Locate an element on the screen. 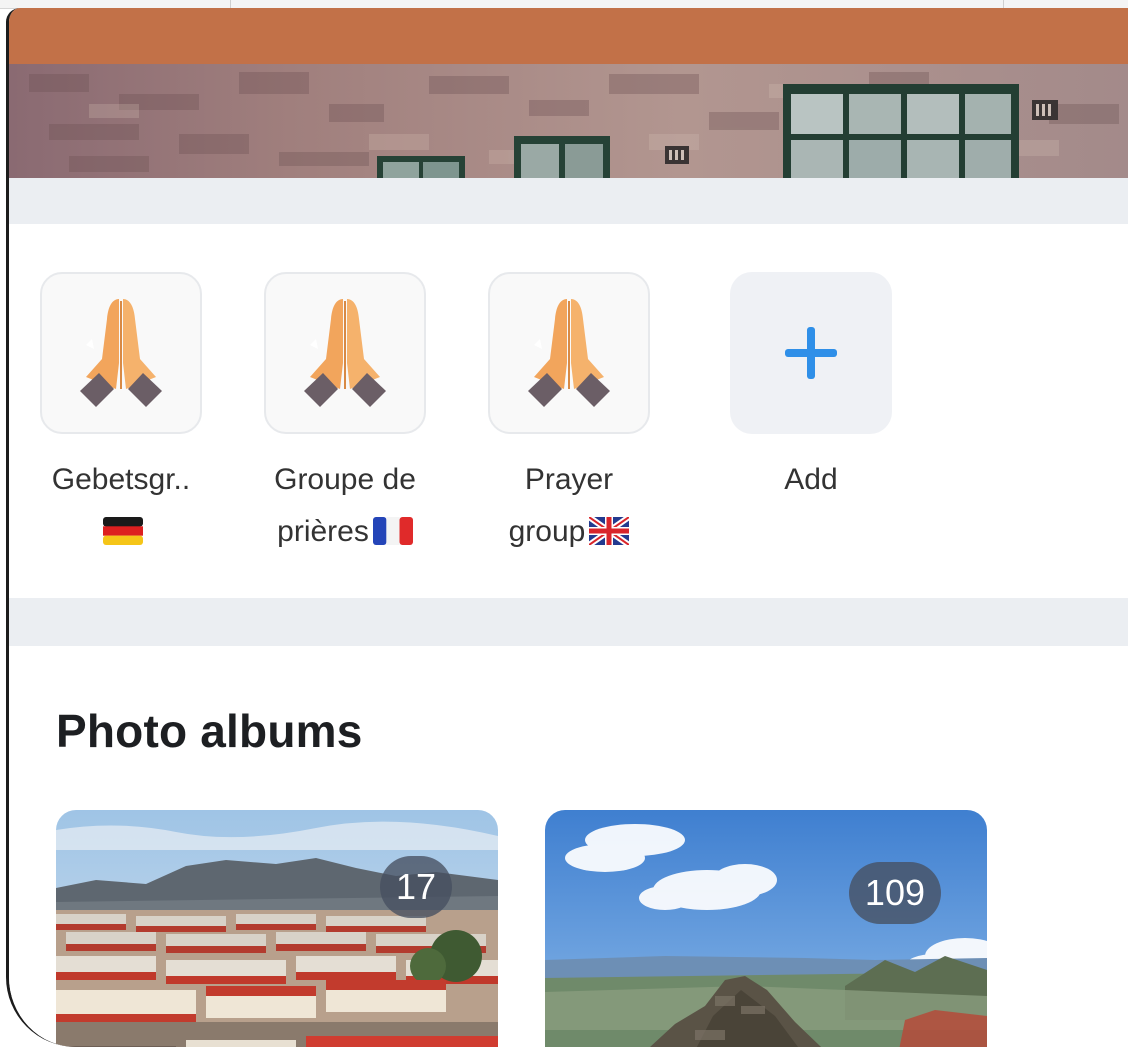 The width and height of the screenshot is (1128, 1047). status-bar is located at coordinates (568, 36).